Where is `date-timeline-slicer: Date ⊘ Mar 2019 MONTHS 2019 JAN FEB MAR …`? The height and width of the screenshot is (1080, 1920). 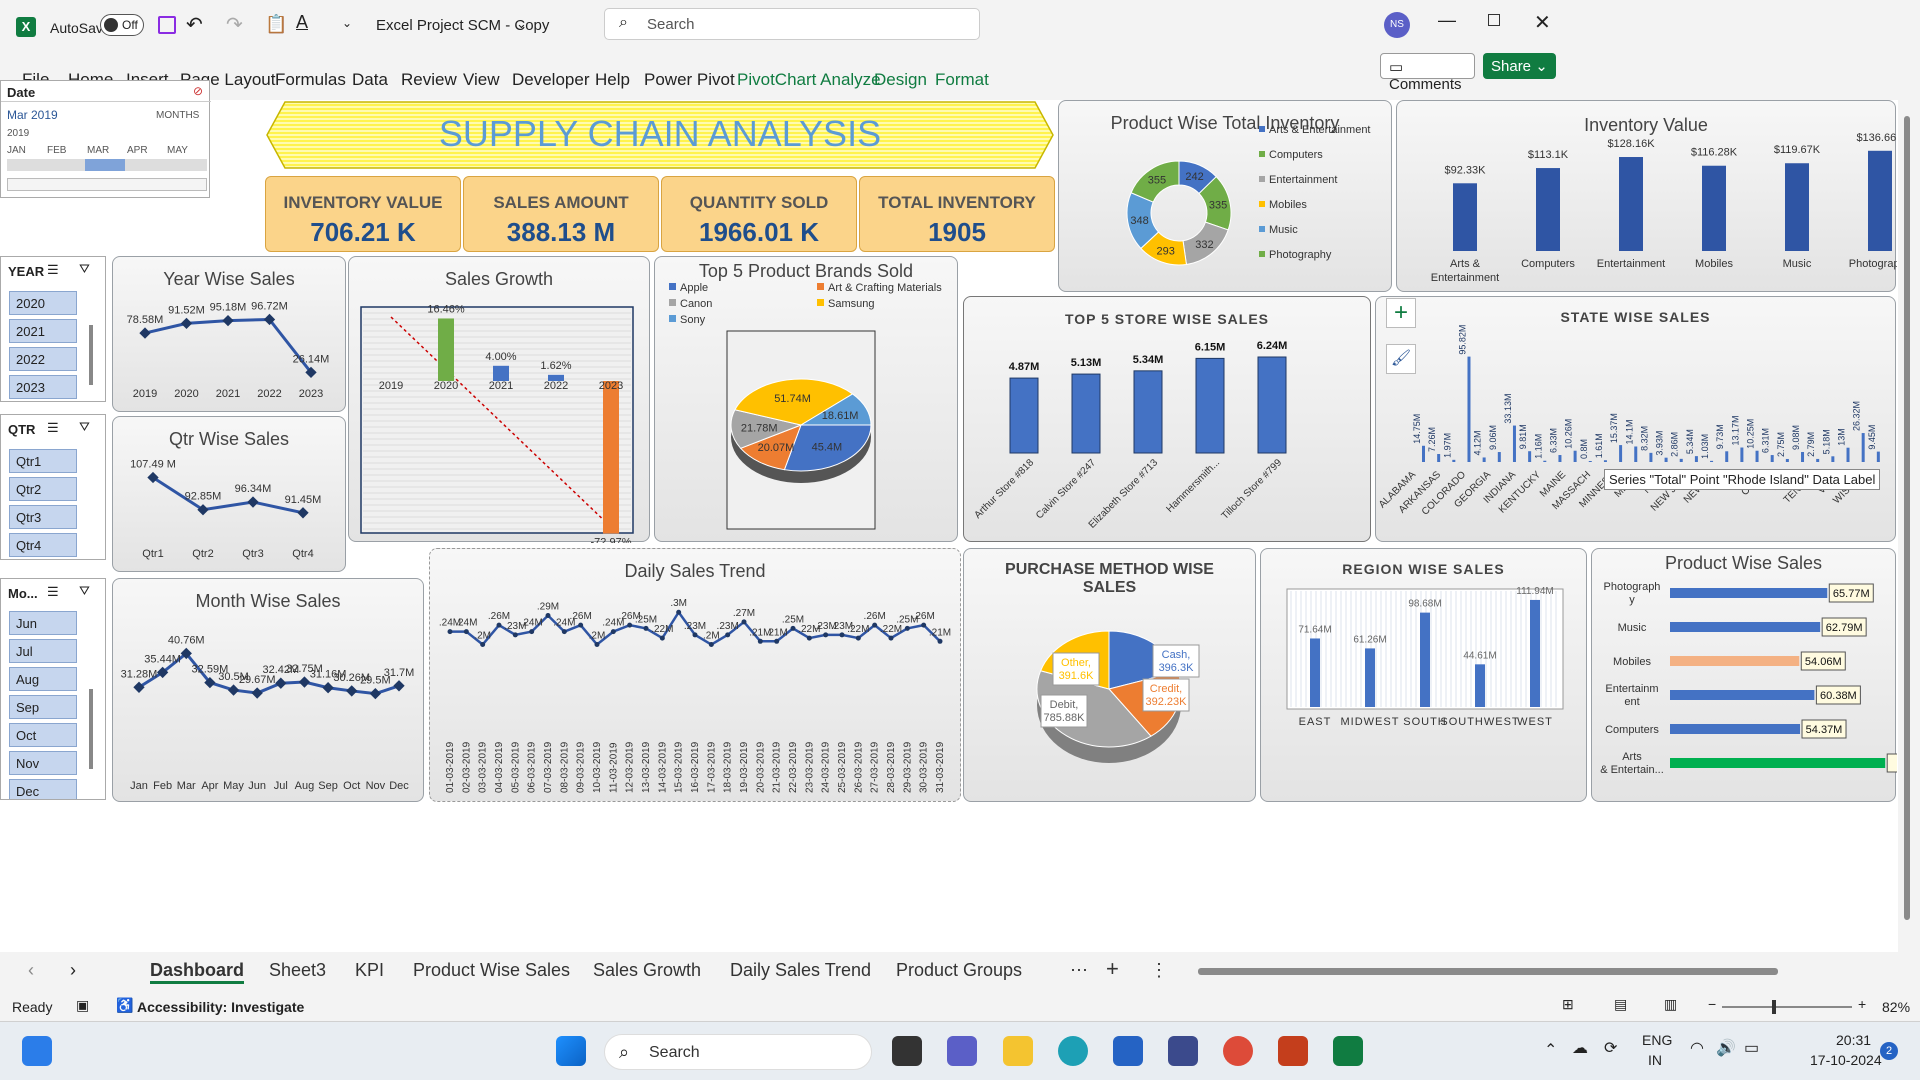
date-timeline-slicer: Date ⊘ Mar 2019 MONTHS 2019 JAN FEB MAR … is located at coordinates (105, 139).